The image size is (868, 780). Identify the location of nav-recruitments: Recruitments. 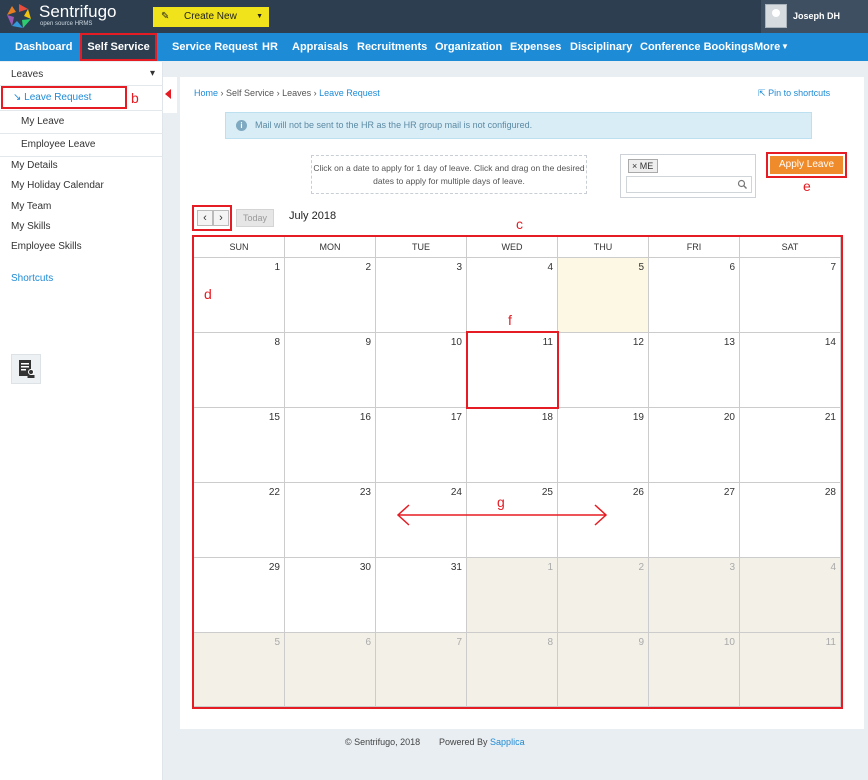
(392, 47).